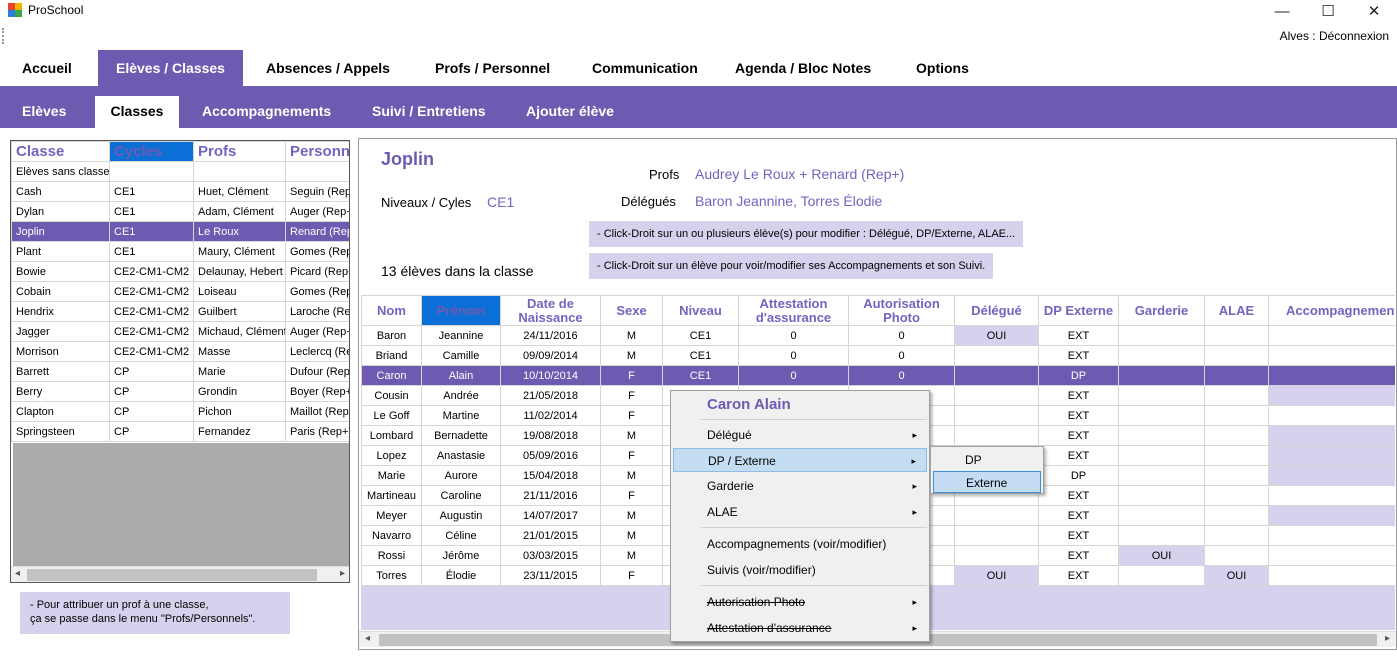  What do you see at coordinates (550, 335) in the screenshot?
I see `table-cell: 24/11/2016` at bounding box center [550, 335].